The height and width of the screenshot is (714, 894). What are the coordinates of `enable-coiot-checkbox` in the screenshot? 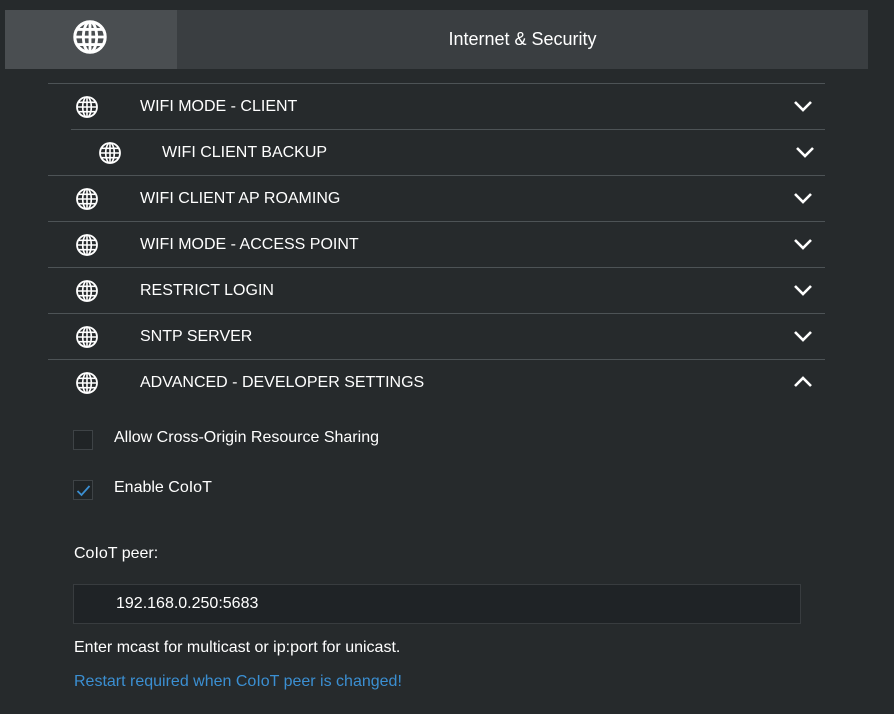 It's located at (83, 490).